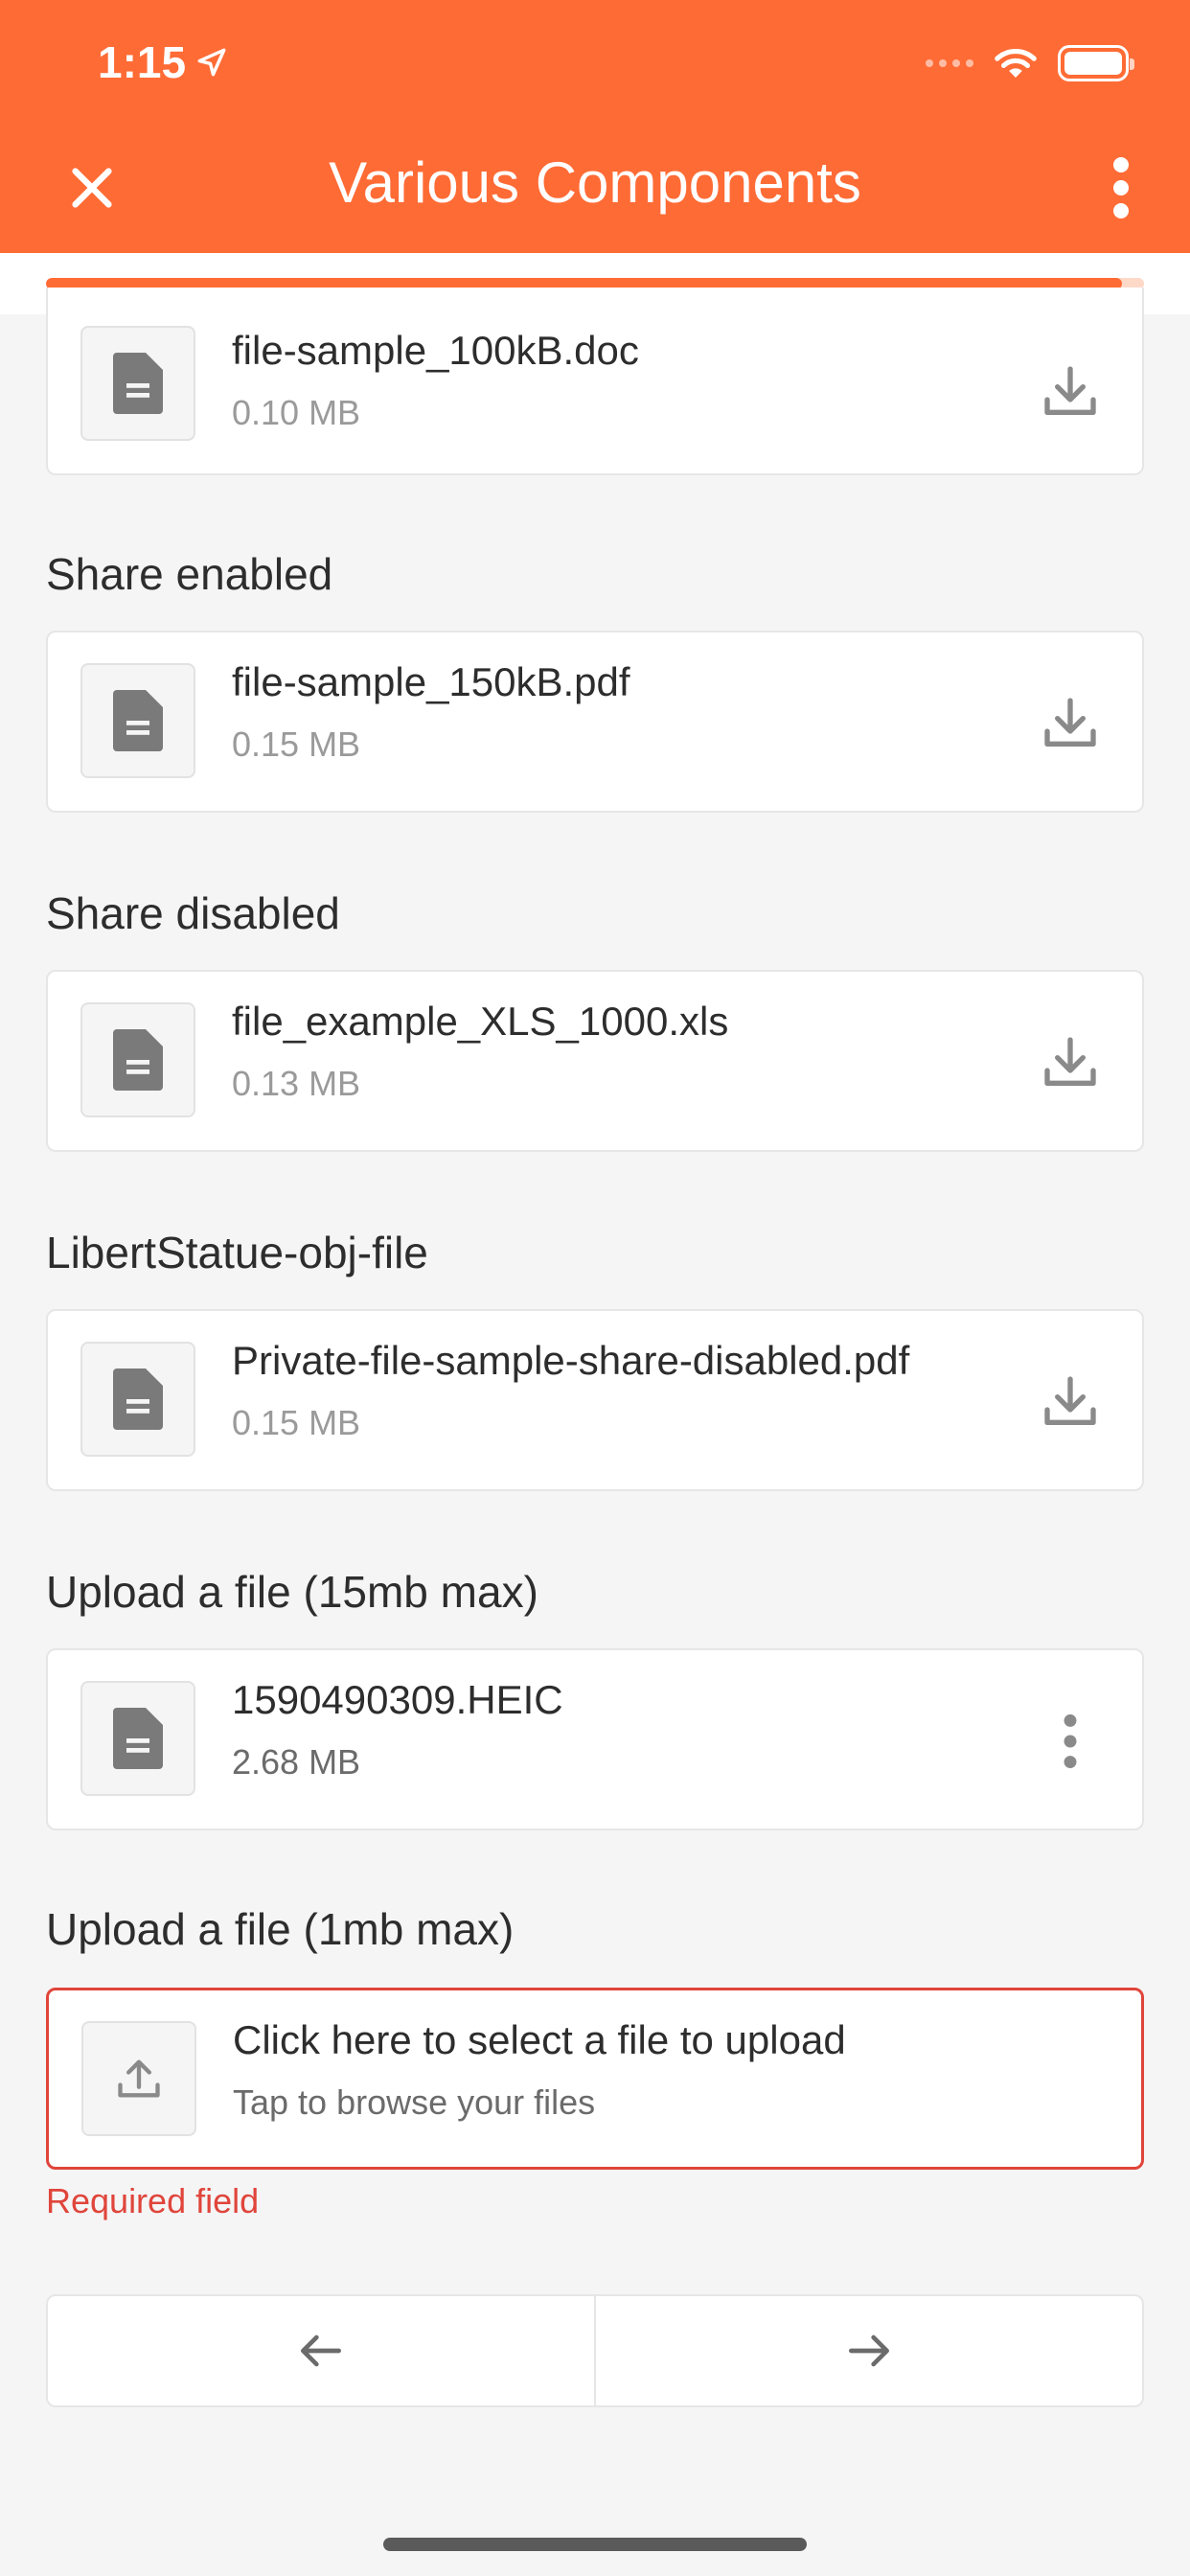 The image size is (1190, 2576). I want to click on file-size: 2.68 MB, so click(296, 1762).